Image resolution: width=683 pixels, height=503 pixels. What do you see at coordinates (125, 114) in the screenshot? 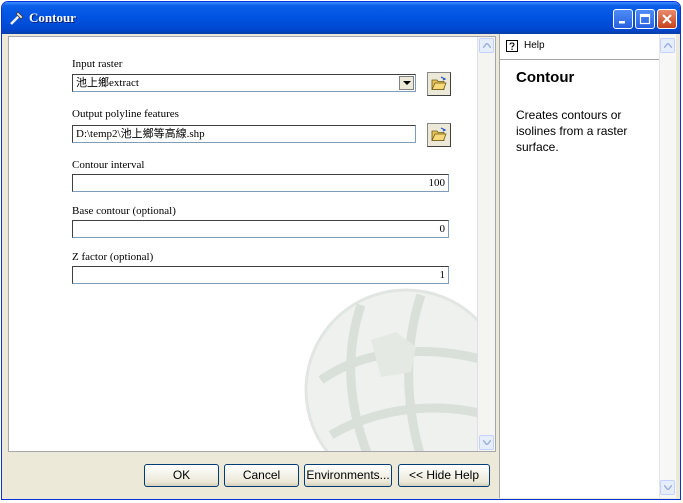
I see `output-polyline-label: Output polyline features` at bounding box center [125, 114].